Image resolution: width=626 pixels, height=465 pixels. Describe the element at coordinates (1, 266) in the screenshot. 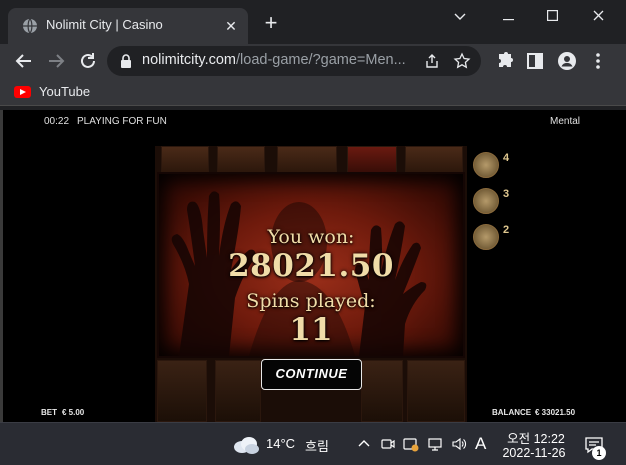

I see `window-edge` at that location.